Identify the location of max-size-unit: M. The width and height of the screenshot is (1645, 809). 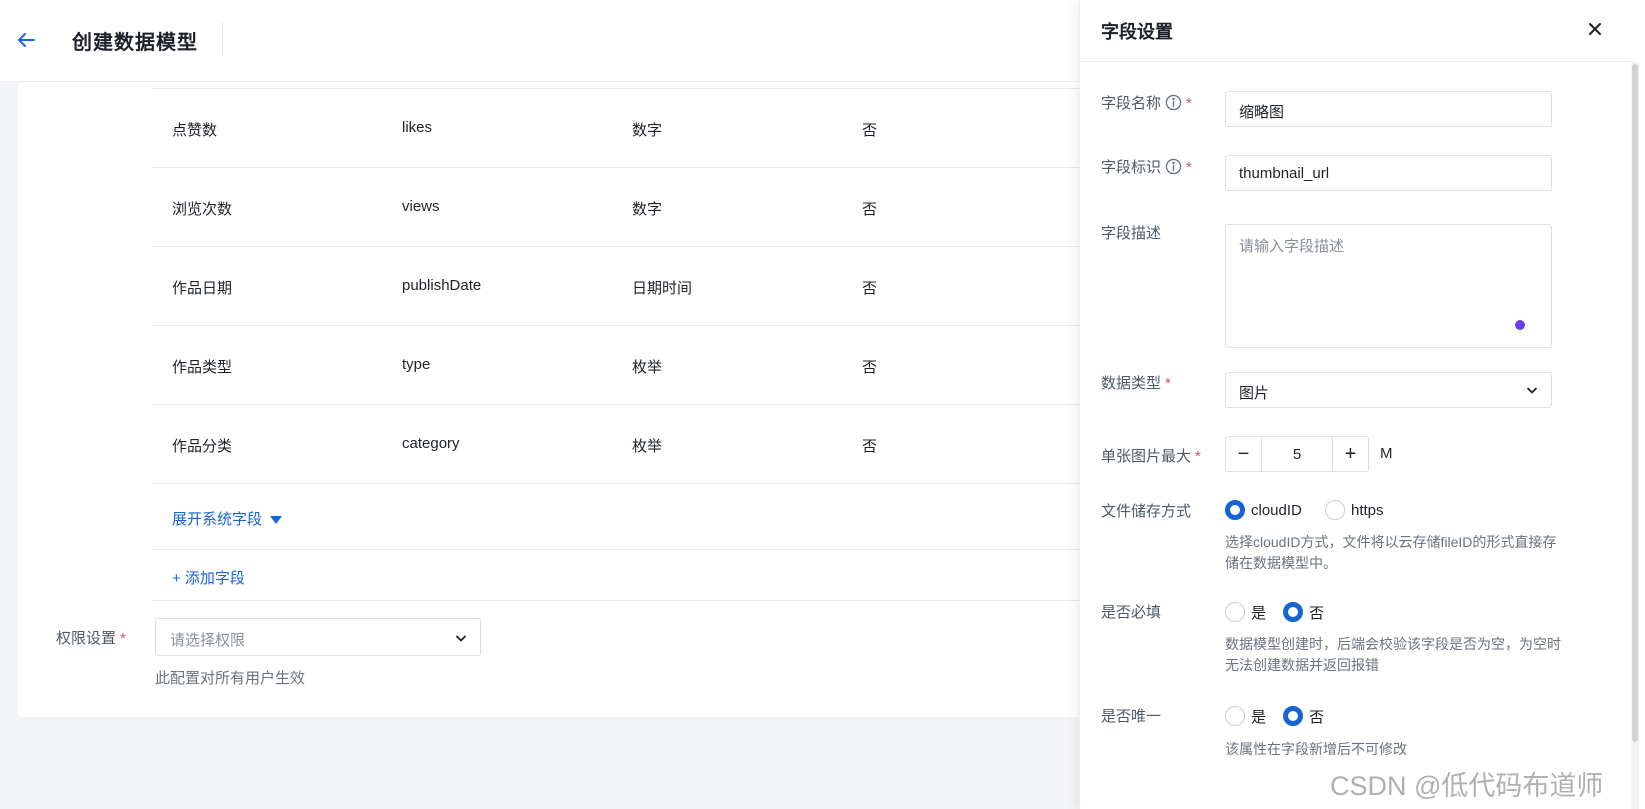
(1386, 453).